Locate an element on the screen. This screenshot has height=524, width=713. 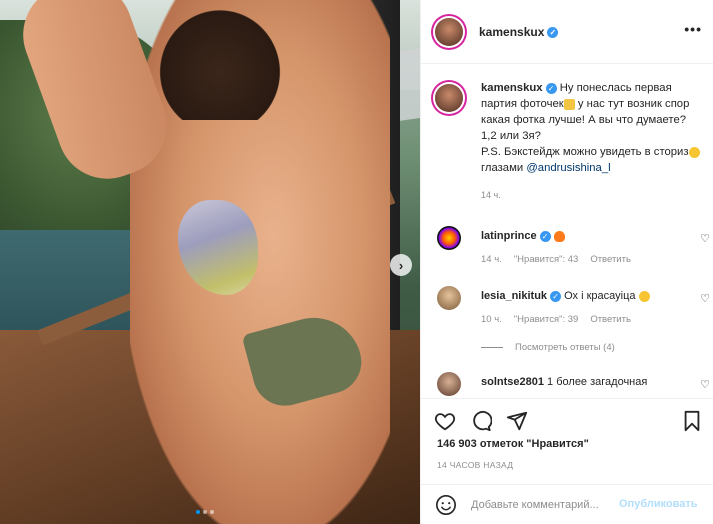
comment-line: solntse2801 1 более загадочная is located at coordinates (564, 382).